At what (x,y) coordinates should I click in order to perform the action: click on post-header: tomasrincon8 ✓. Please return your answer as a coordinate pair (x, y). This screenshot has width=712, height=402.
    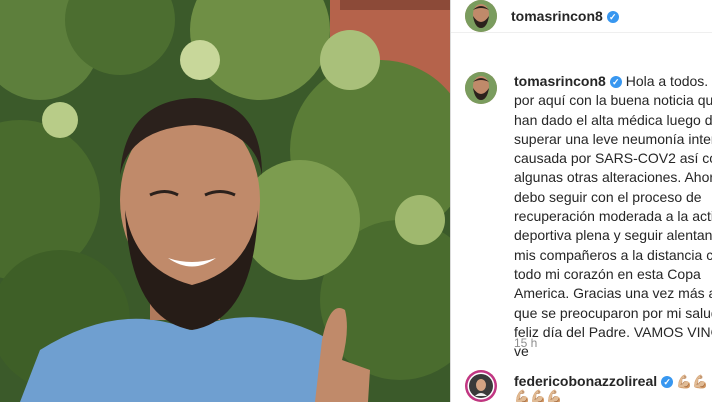
    Looking at the image, I should click on (581, 16).